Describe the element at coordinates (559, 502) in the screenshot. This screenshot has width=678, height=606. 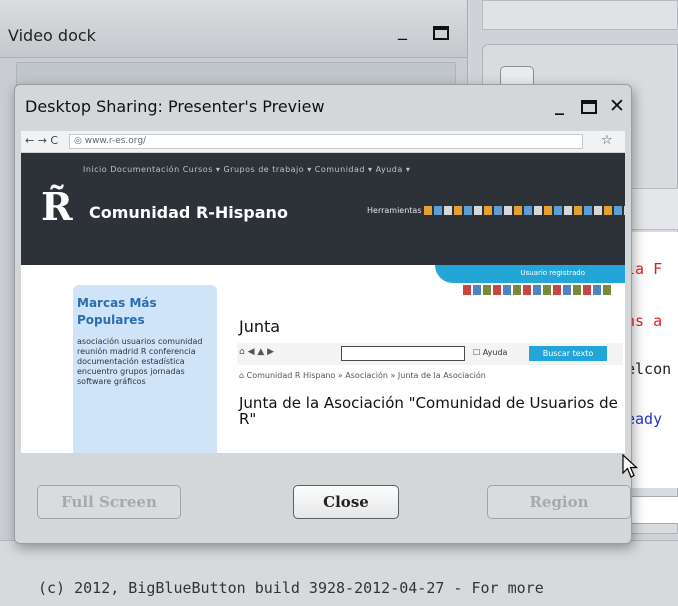
I see `region-button: Region` at that location.